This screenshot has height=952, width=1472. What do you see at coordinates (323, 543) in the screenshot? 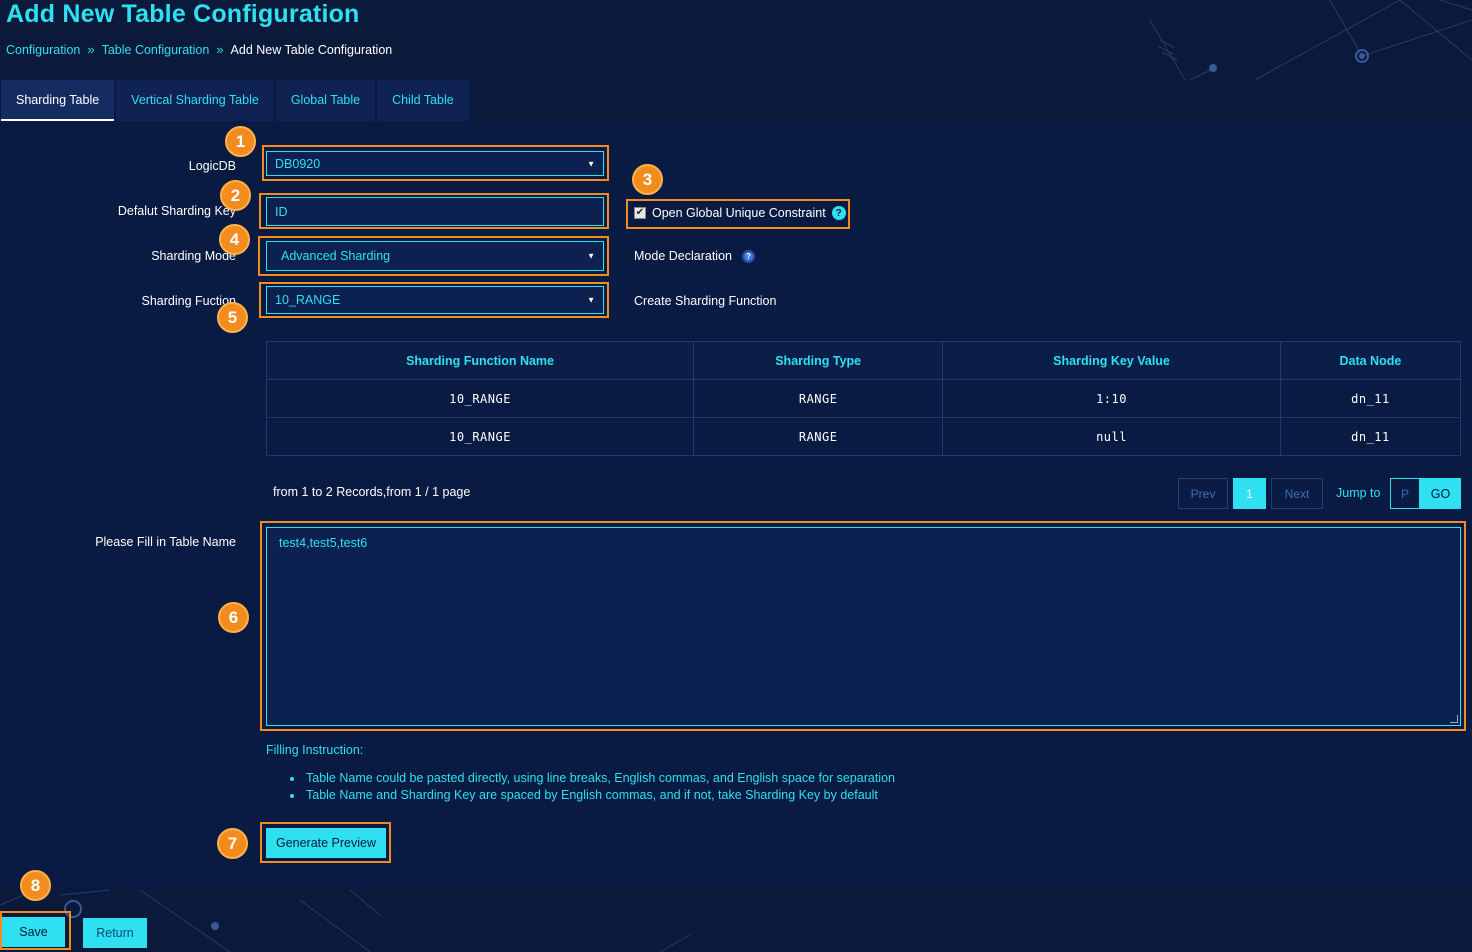
I see `table-name-value: test4,test5,test6` at bounding box center [323, 543].